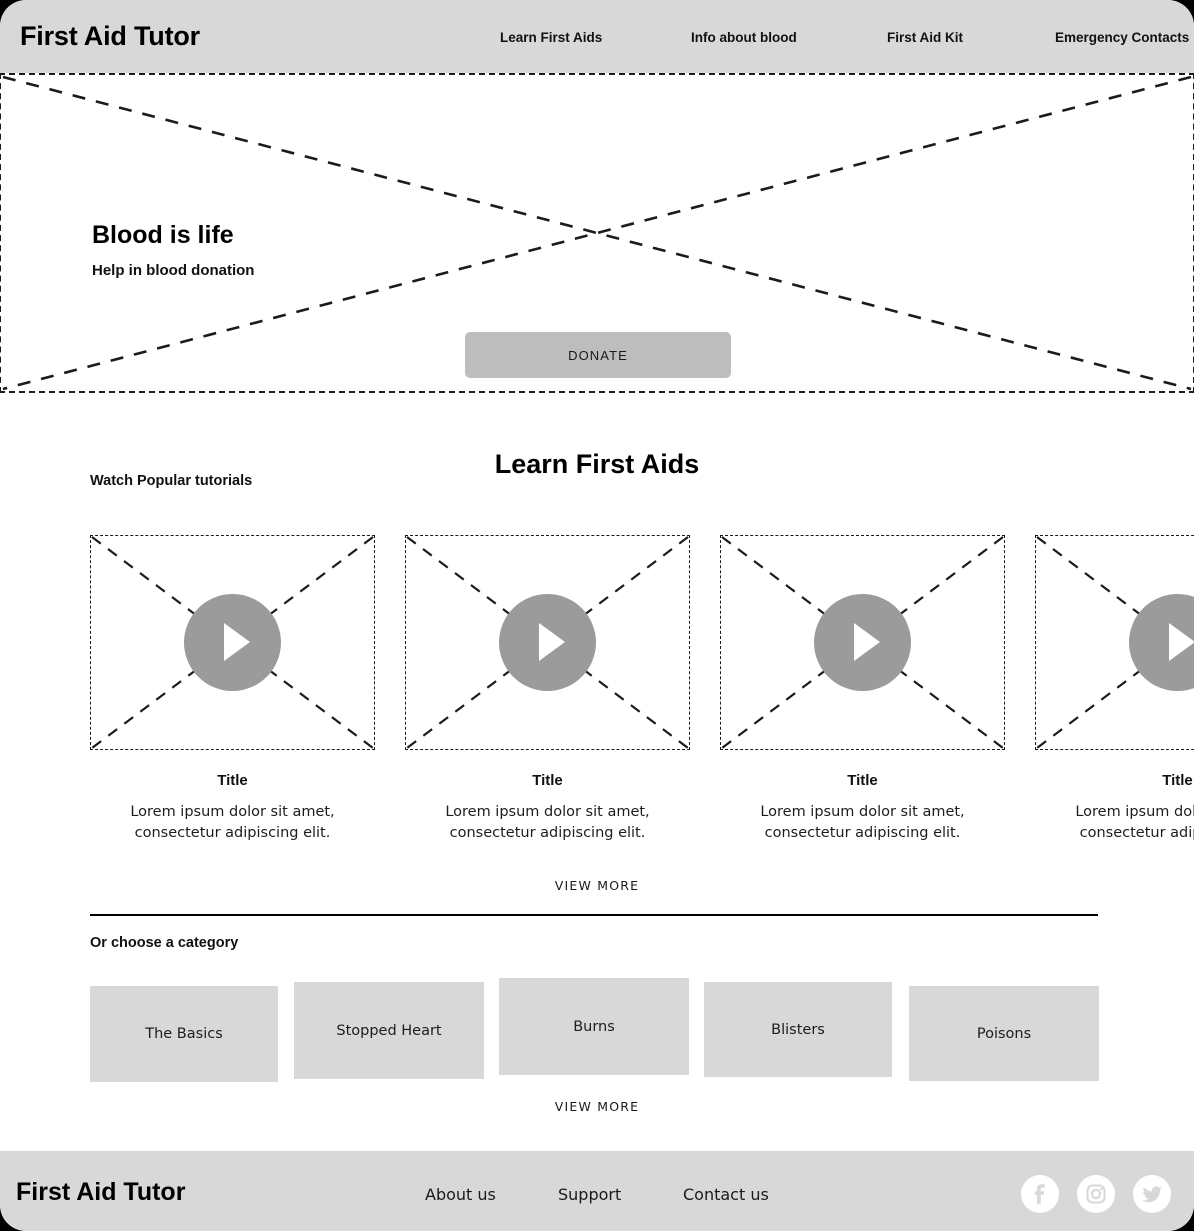 Image resolution: width=1194 pixels, height=1231 pixels. I want to click on footer-link-contact-us: Contact us, so click(726, 1194).